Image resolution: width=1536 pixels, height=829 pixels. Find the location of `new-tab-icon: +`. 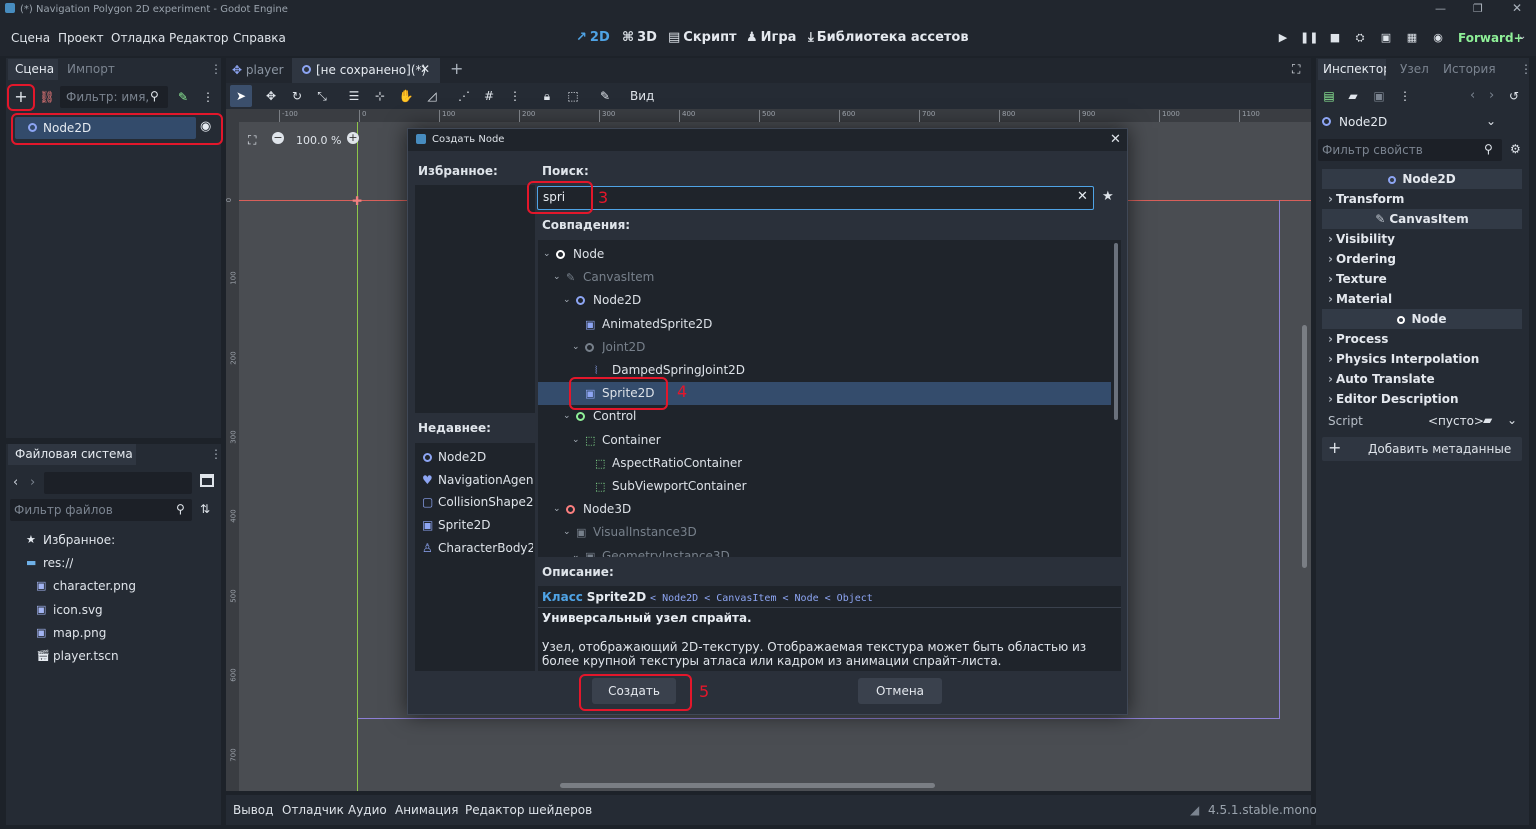

new-tab-icon: + is located at coordinates (456, 68).